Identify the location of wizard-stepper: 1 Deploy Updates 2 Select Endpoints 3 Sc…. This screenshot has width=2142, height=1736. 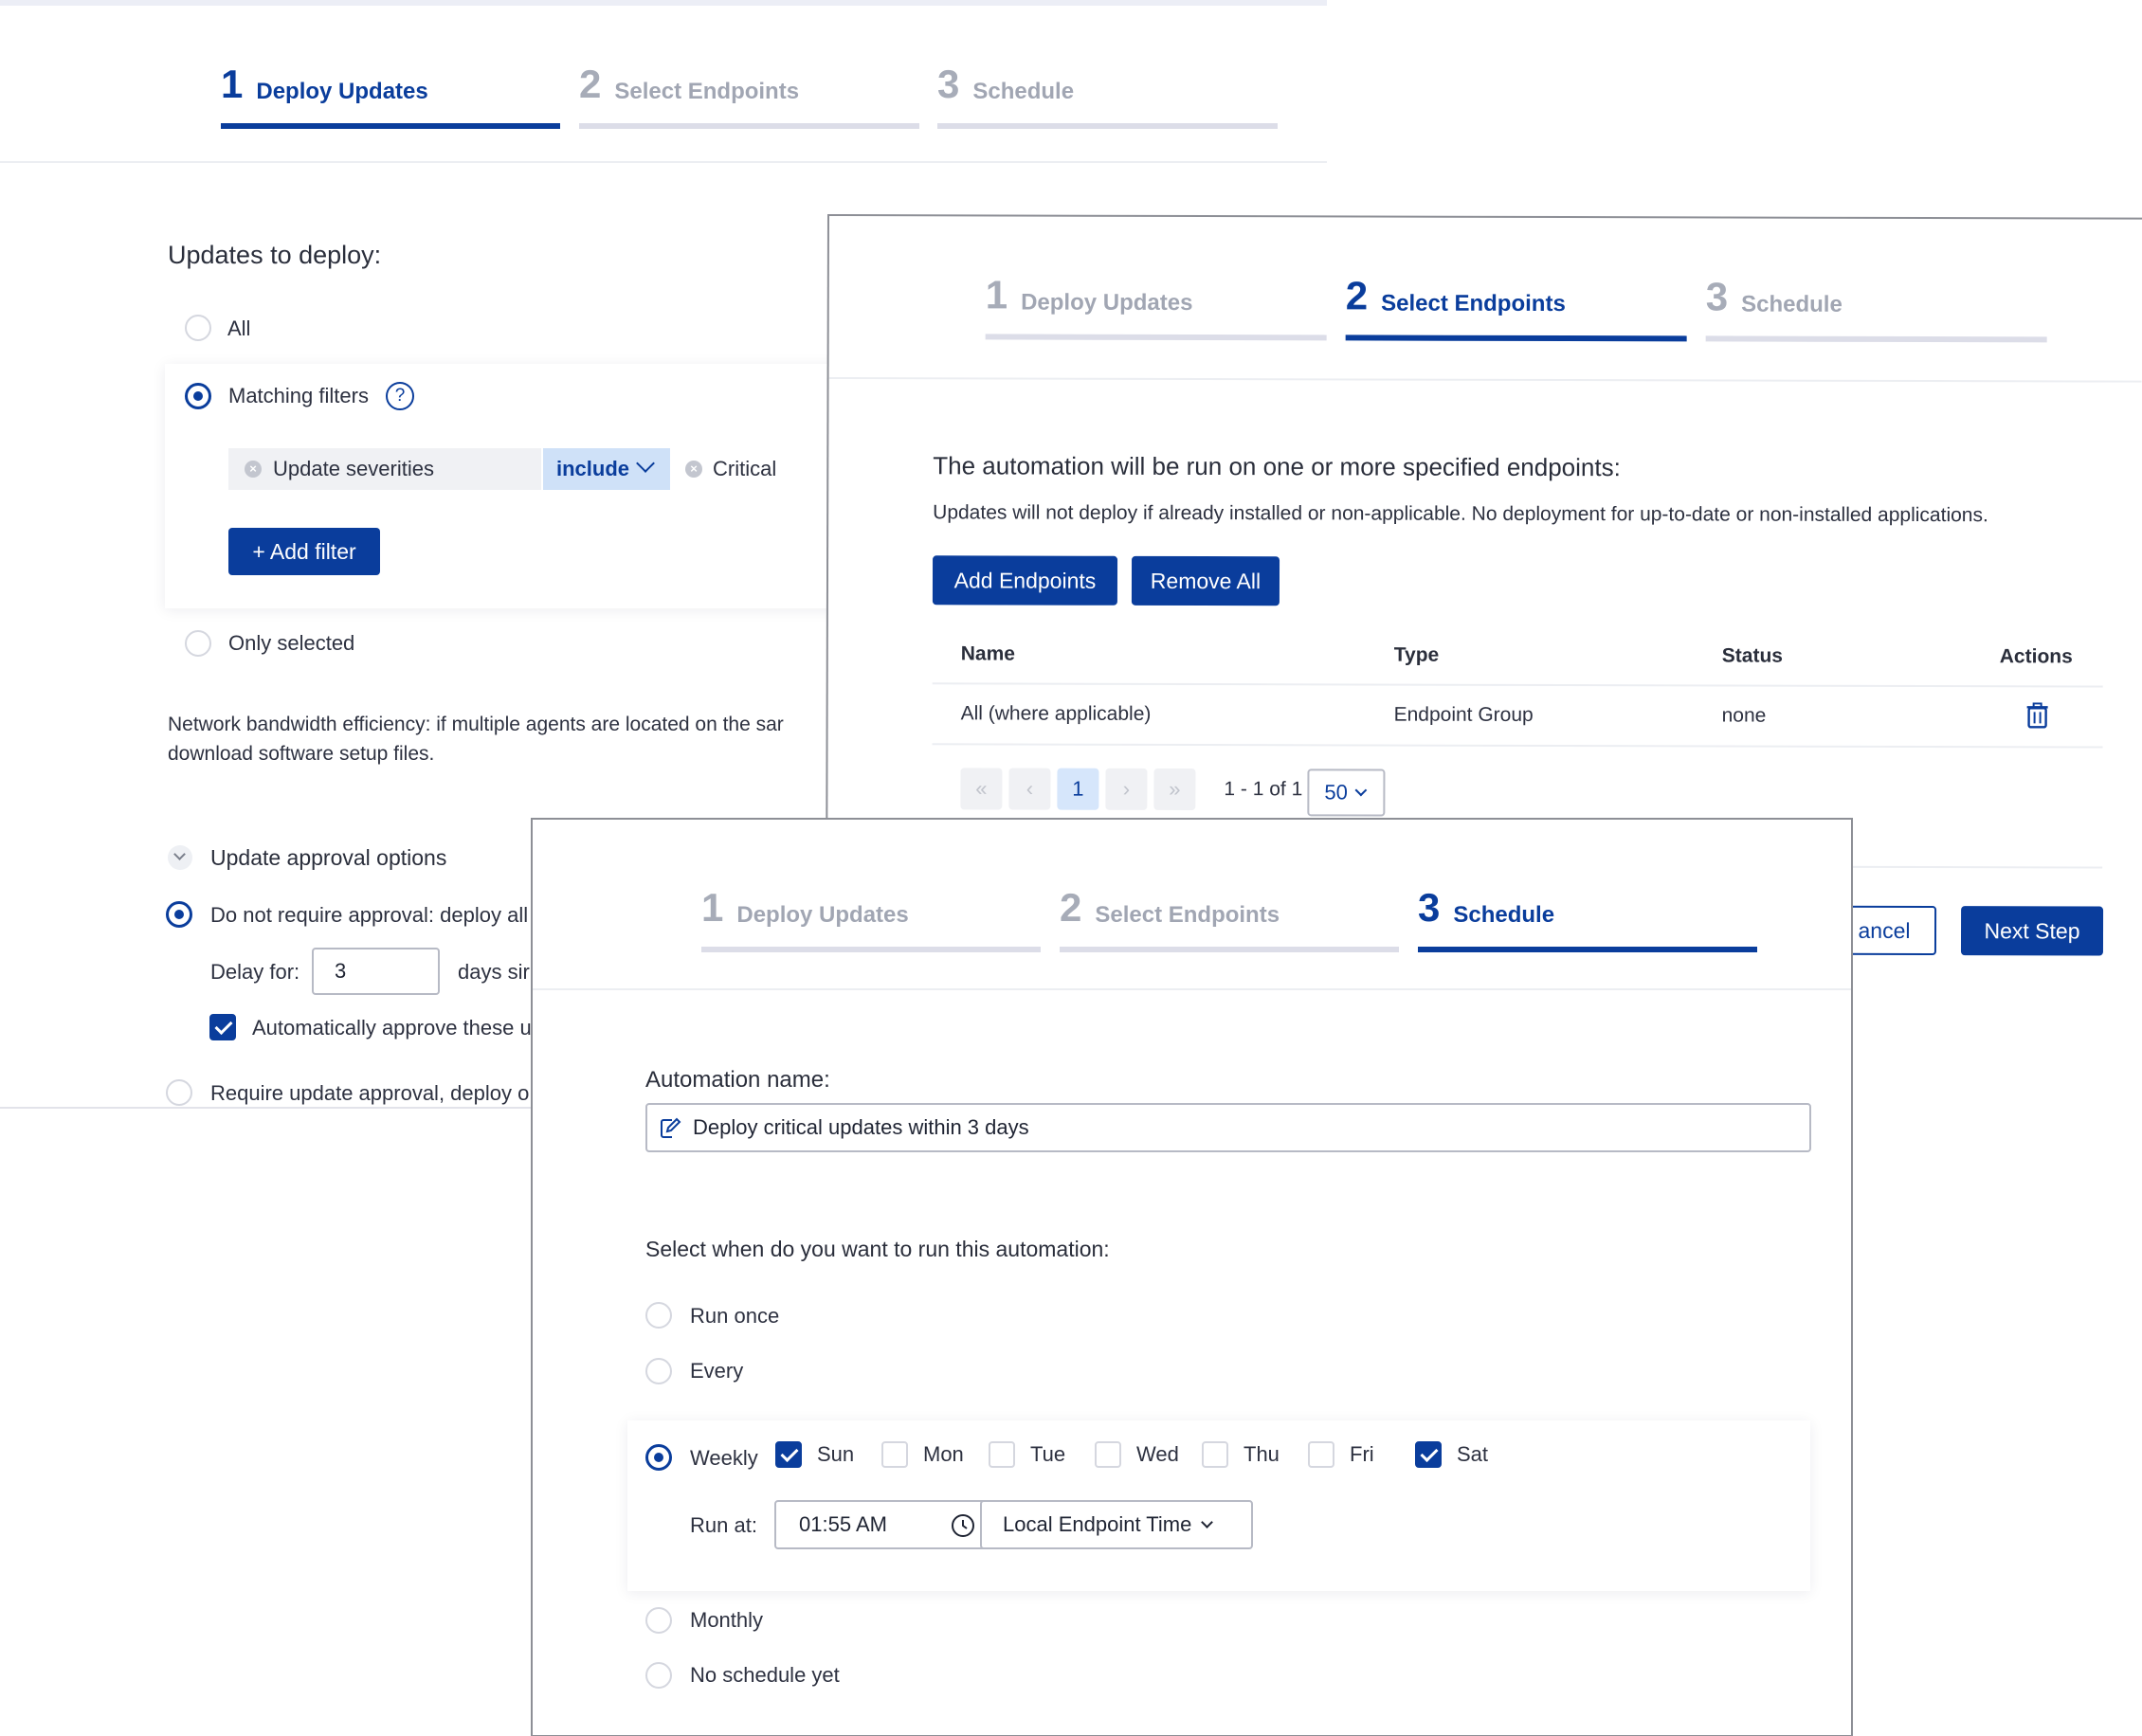
(1485, 279).